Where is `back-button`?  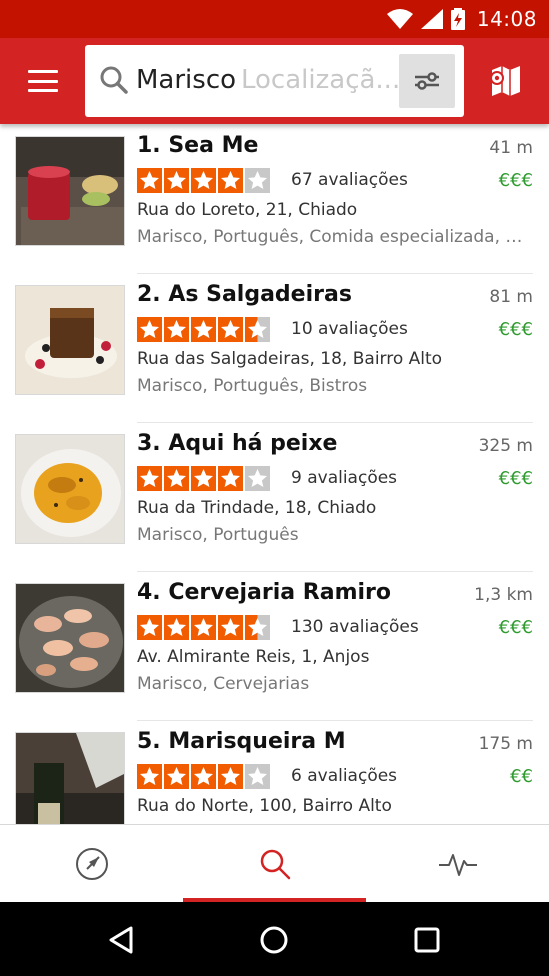 back-button is located at coordinates (122, 940).